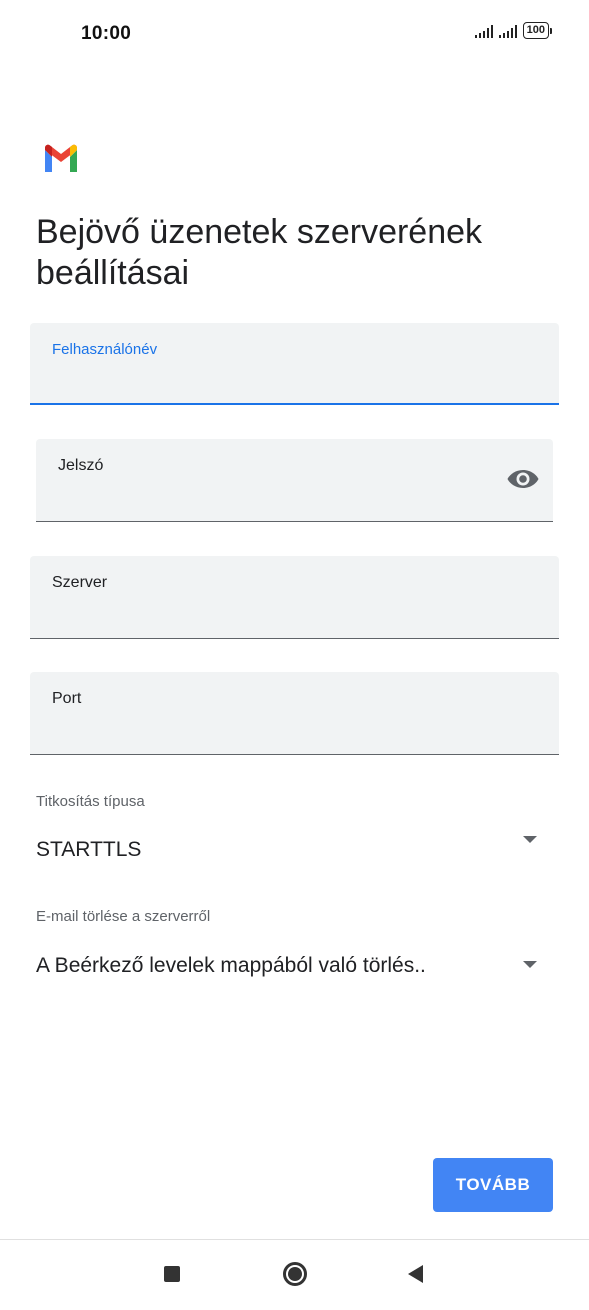  Describe the element at coordinates (275, 616) in the screenshot. I see `server-input` at that location.